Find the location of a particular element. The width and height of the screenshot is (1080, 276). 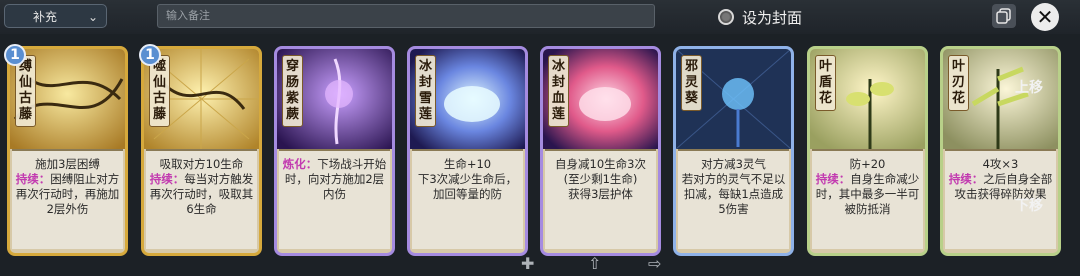

set-cover-toggle: 设为封面 is located at coordinates (760, 17).